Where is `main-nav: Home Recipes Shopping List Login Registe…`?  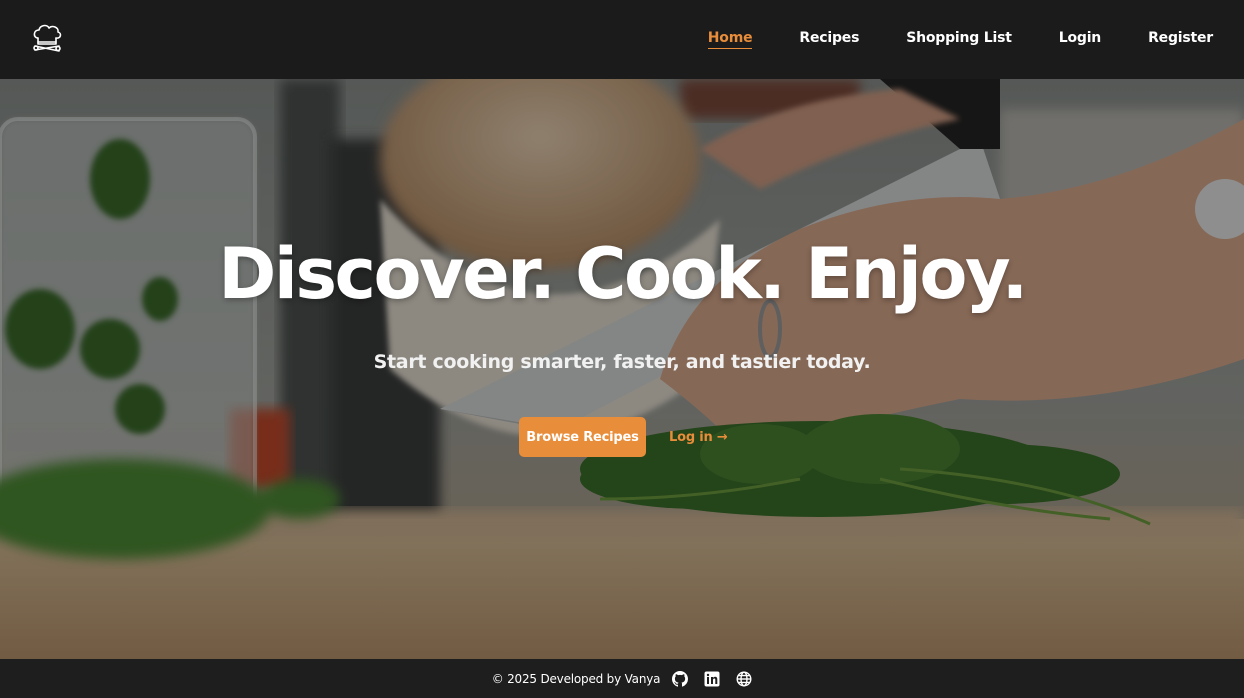 main-nav: Home Recipes Shopping List Login Registe… is located at coordinates (937, 39).